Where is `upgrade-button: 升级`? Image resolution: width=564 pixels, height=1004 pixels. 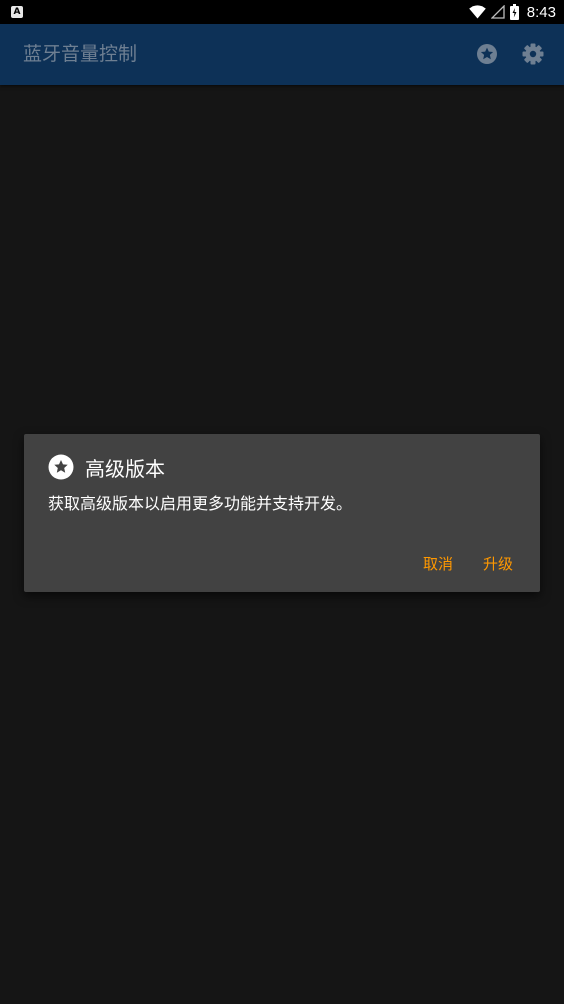
upgrade-button: 升级 is located at coordinates (498, 564).